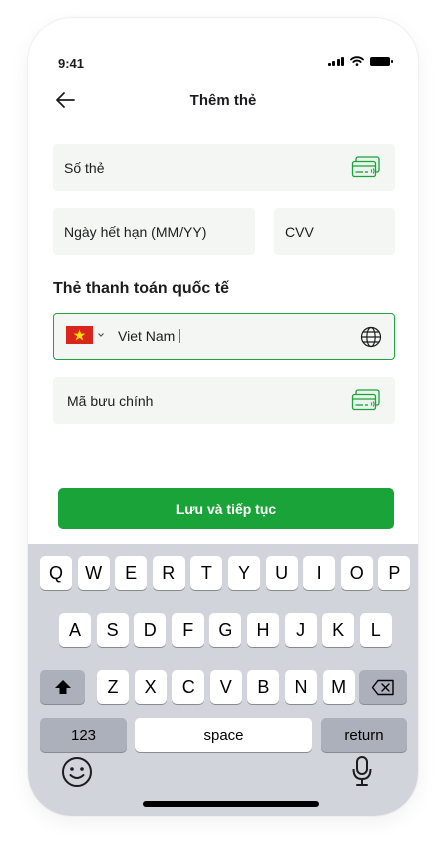 Image resolution: width=446 pixels, height=848 pixels. I want to click on emoji-icon, so click(77, 772).